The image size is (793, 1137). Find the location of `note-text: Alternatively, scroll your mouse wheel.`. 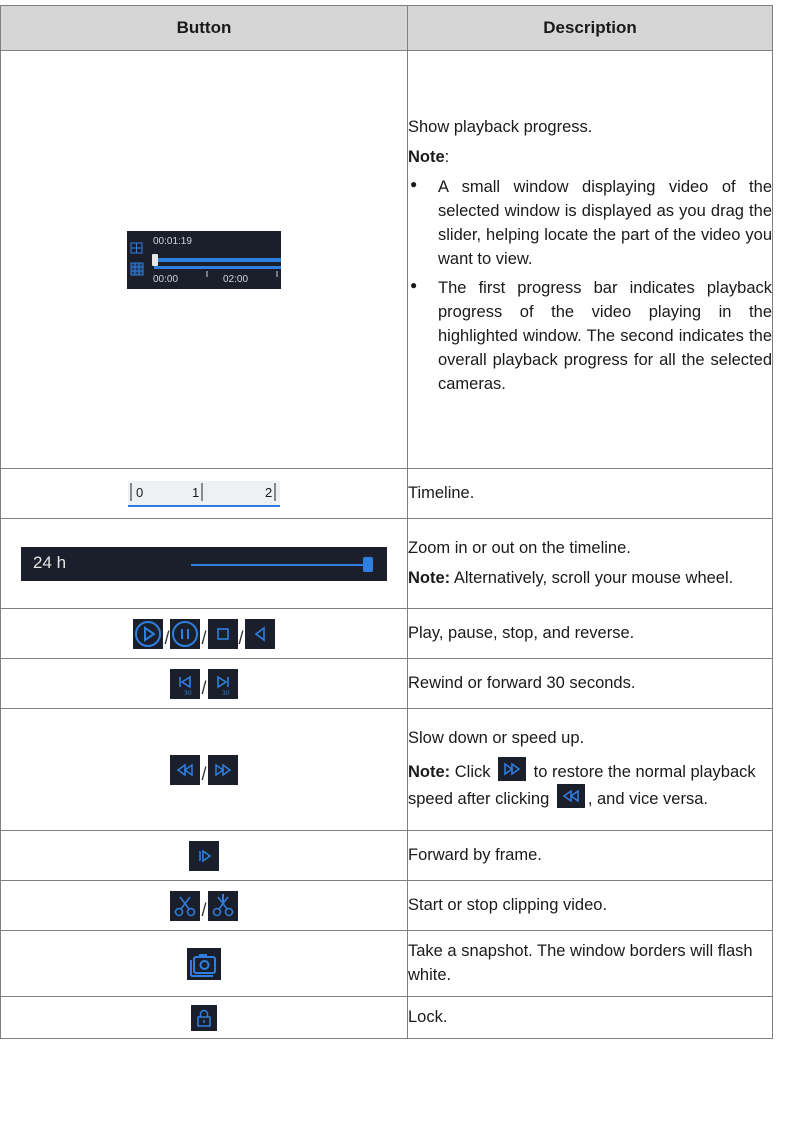

note-text: Alternatively, scroll your mouse wheel. is located at coordinates (592, 577).